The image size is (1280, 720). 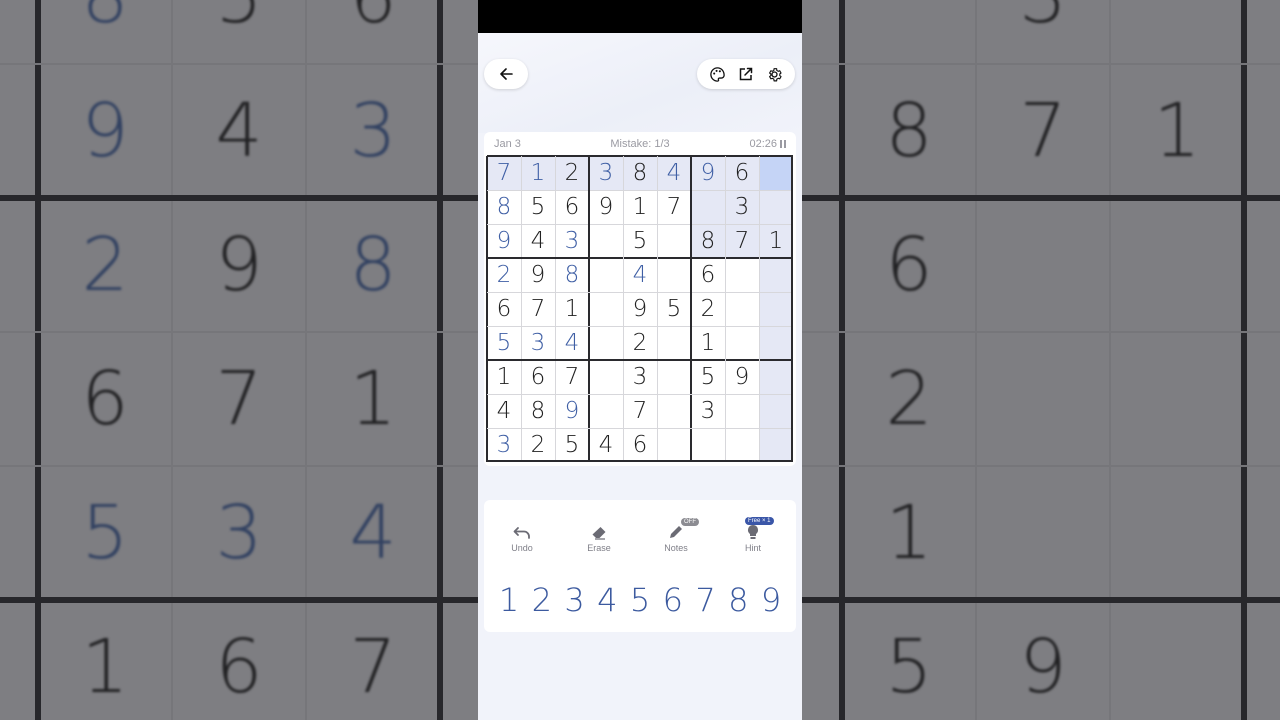 What do you see at coordinates (708, 275) in the screenshot?
I see `cell-r4c7: 6` at bounding box center [708, 275].